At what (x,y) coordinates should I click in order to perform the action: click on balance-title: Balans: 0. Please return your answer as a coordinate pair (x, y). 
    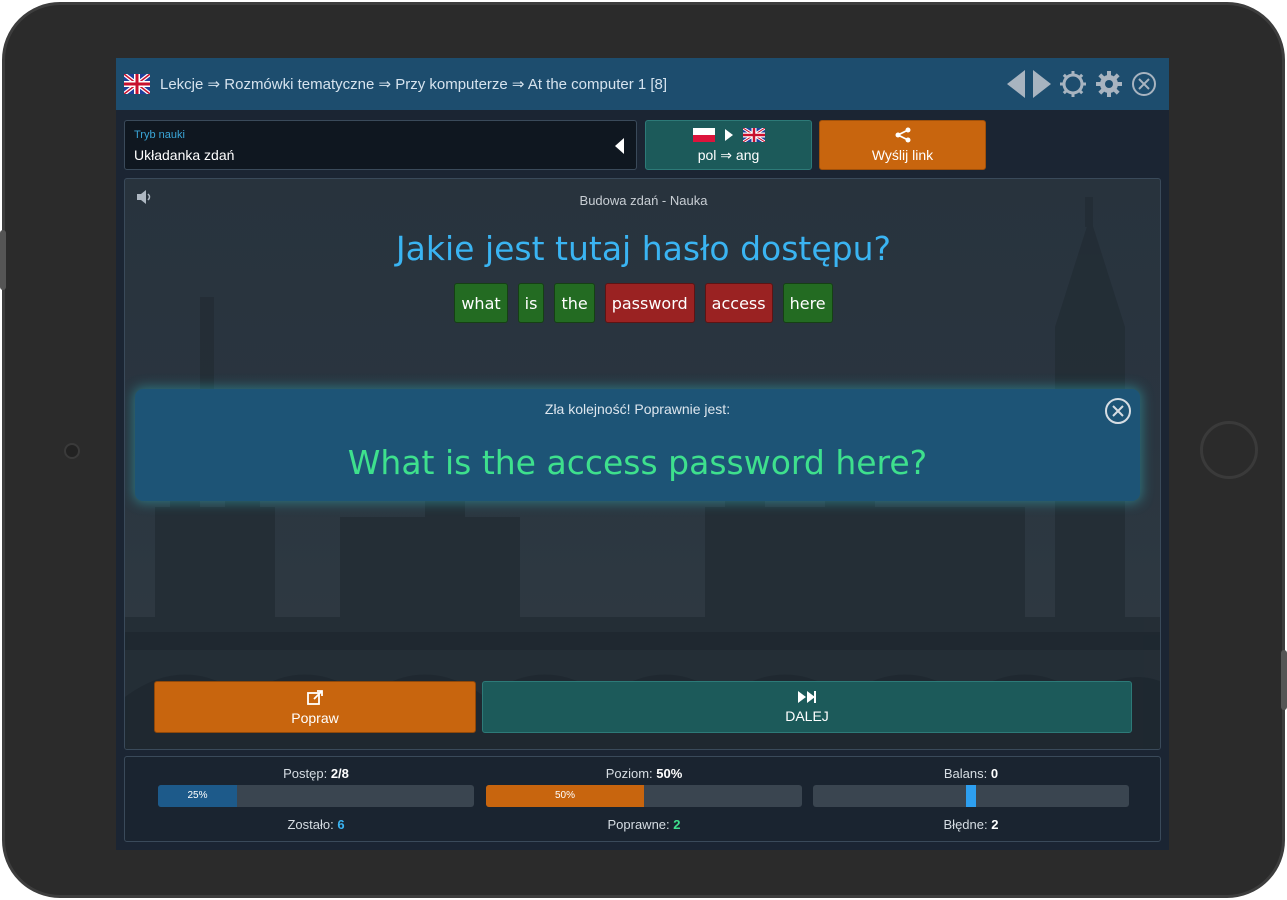
    Looking at the image, I should click on (971, 773).